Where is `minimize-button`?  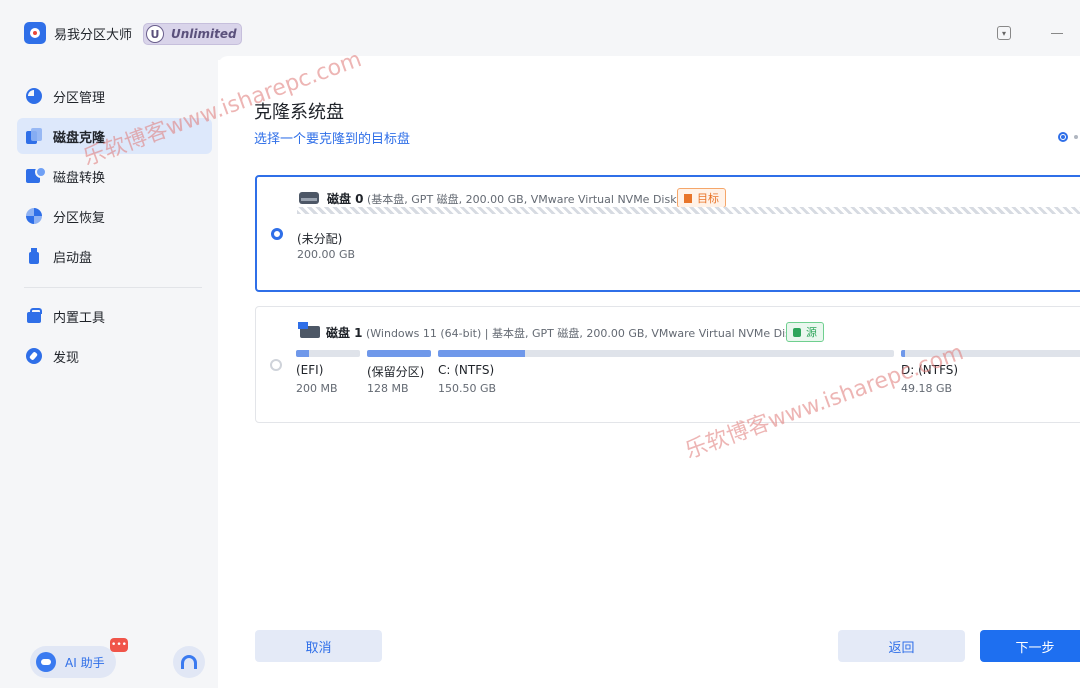 minimize-button is located at coordinates (1057, 33).